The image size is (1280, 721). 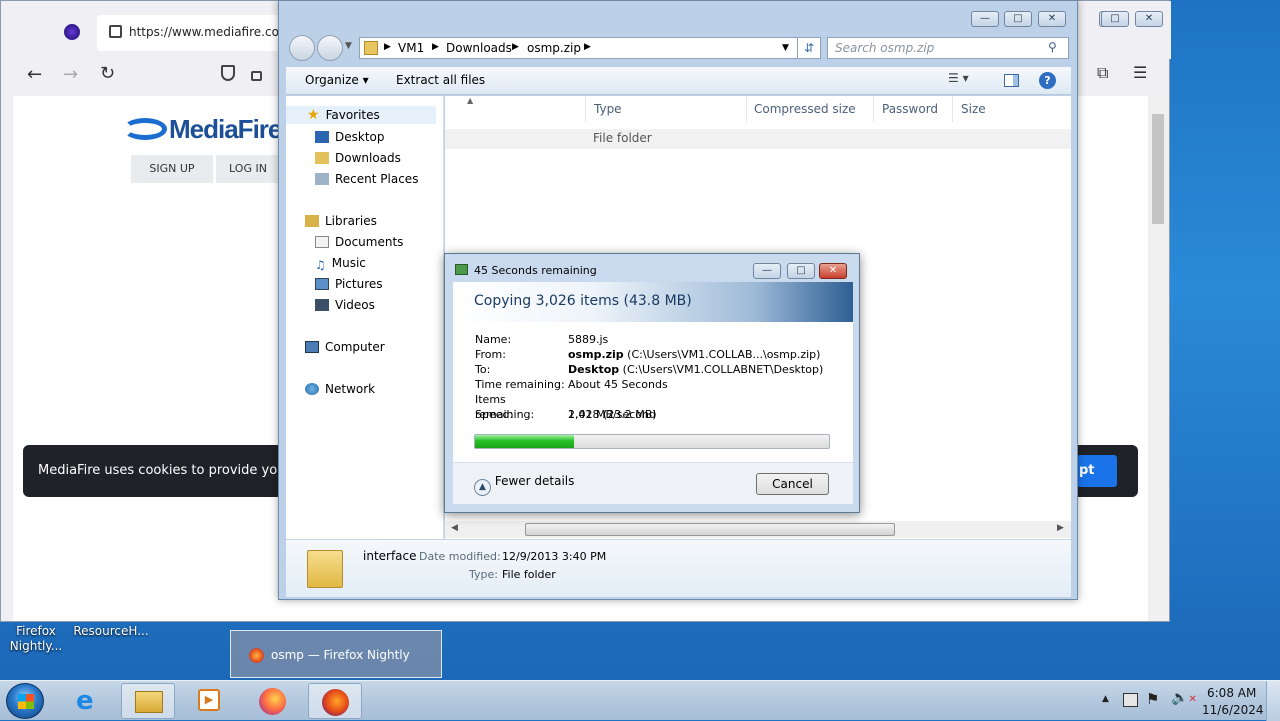 I want to click on breadcrumb-vm1: VM1, so click(x=411, y=48).